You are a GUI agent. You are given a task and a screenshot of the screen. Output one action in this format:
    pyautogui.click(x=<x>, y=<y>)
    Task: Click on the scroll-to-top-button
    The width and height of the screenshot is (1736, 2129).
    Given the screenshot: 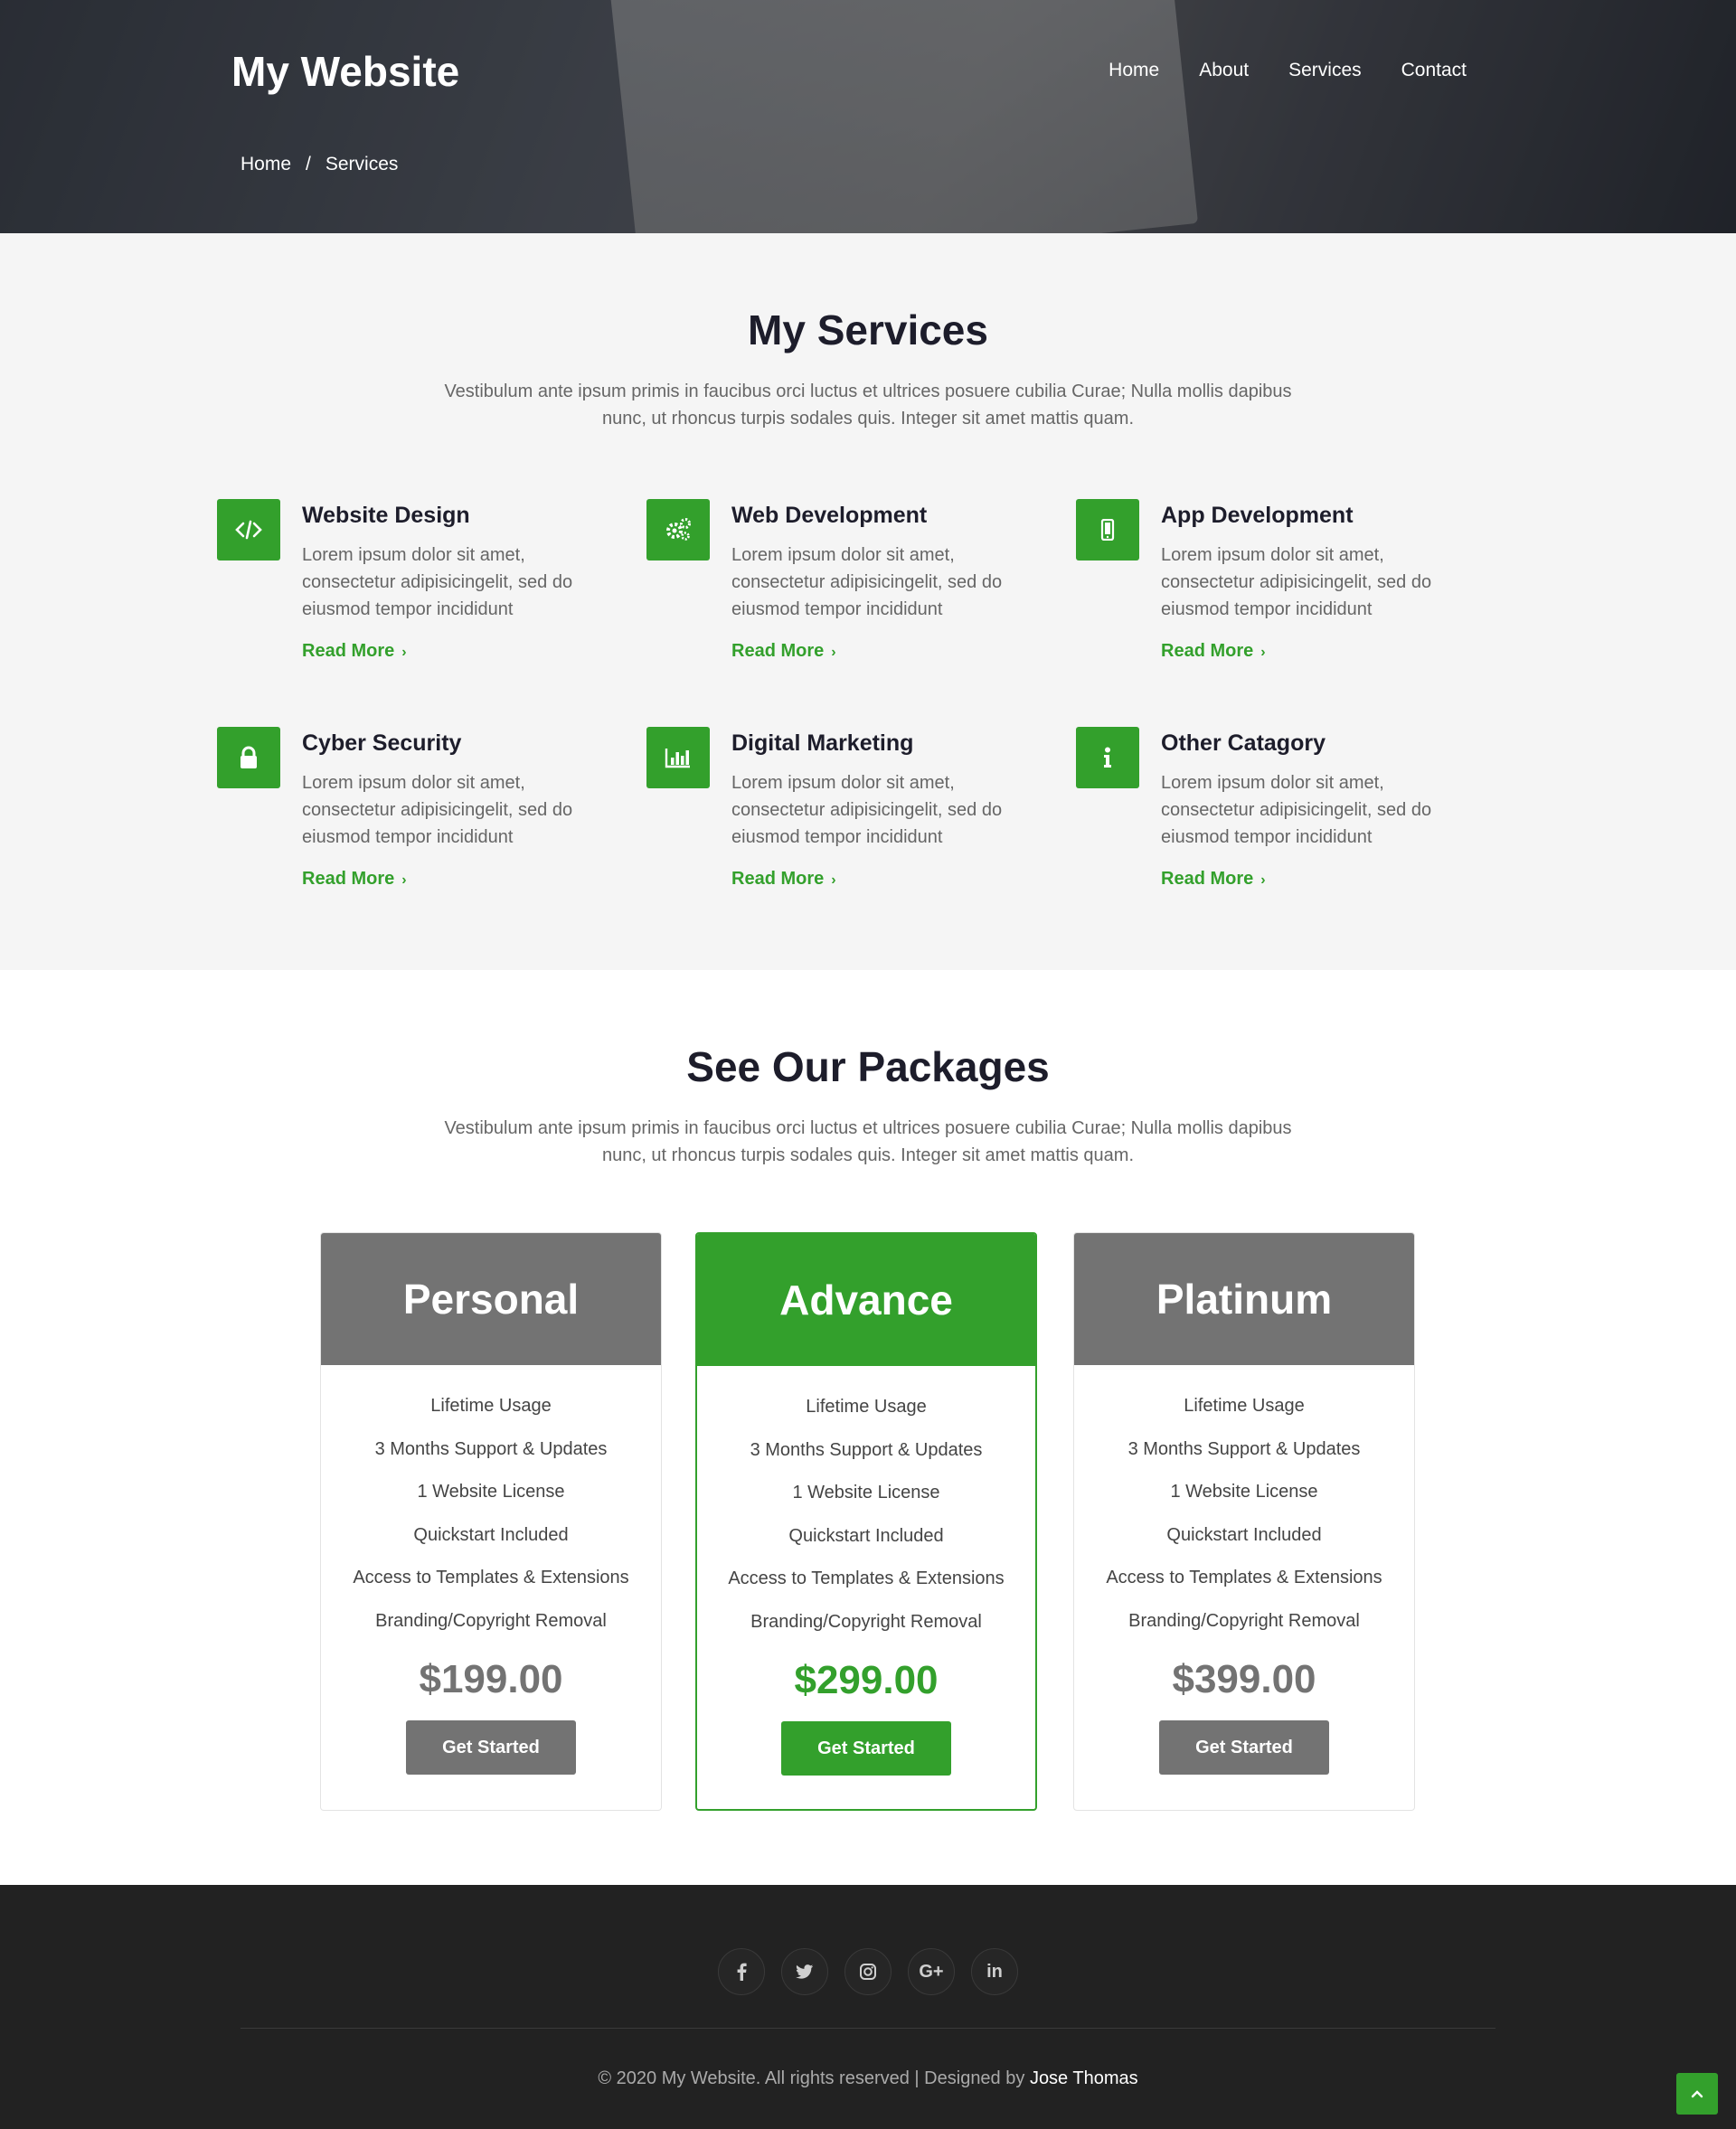 What is the action you would take?
    pyautogui.click(x=1697, y=2094)
    